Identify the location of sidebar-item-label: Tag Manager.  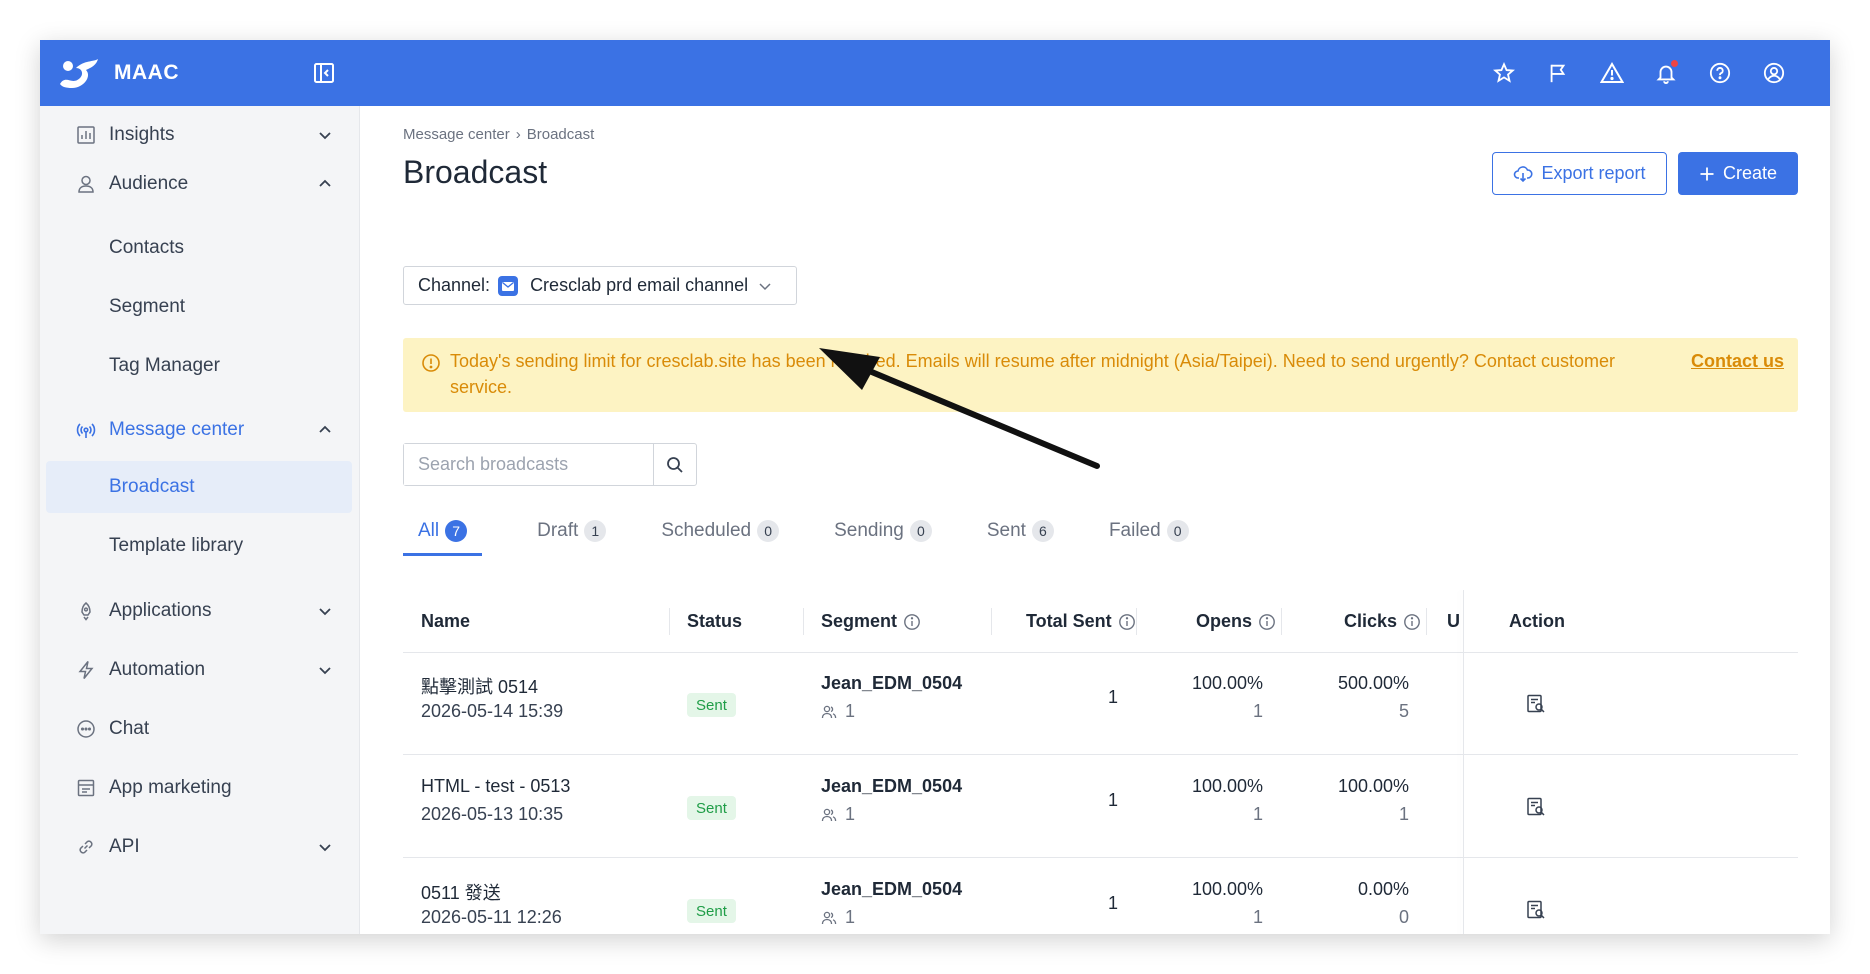
(164, 365).